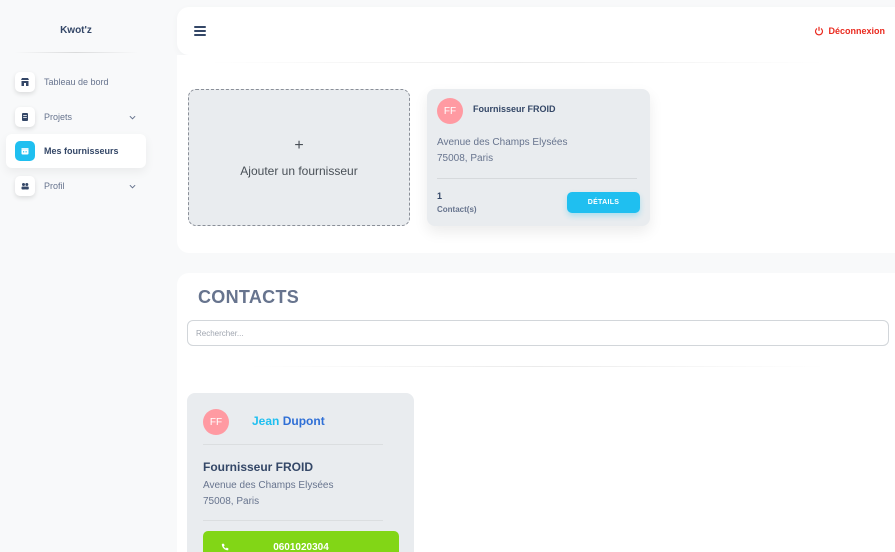 Image resolution: width=895 pixels, height=552 pixels. Describe the element at coordinates (54, 186) in the screenshot. I see `sidebar-item-label: Profil` at that location.